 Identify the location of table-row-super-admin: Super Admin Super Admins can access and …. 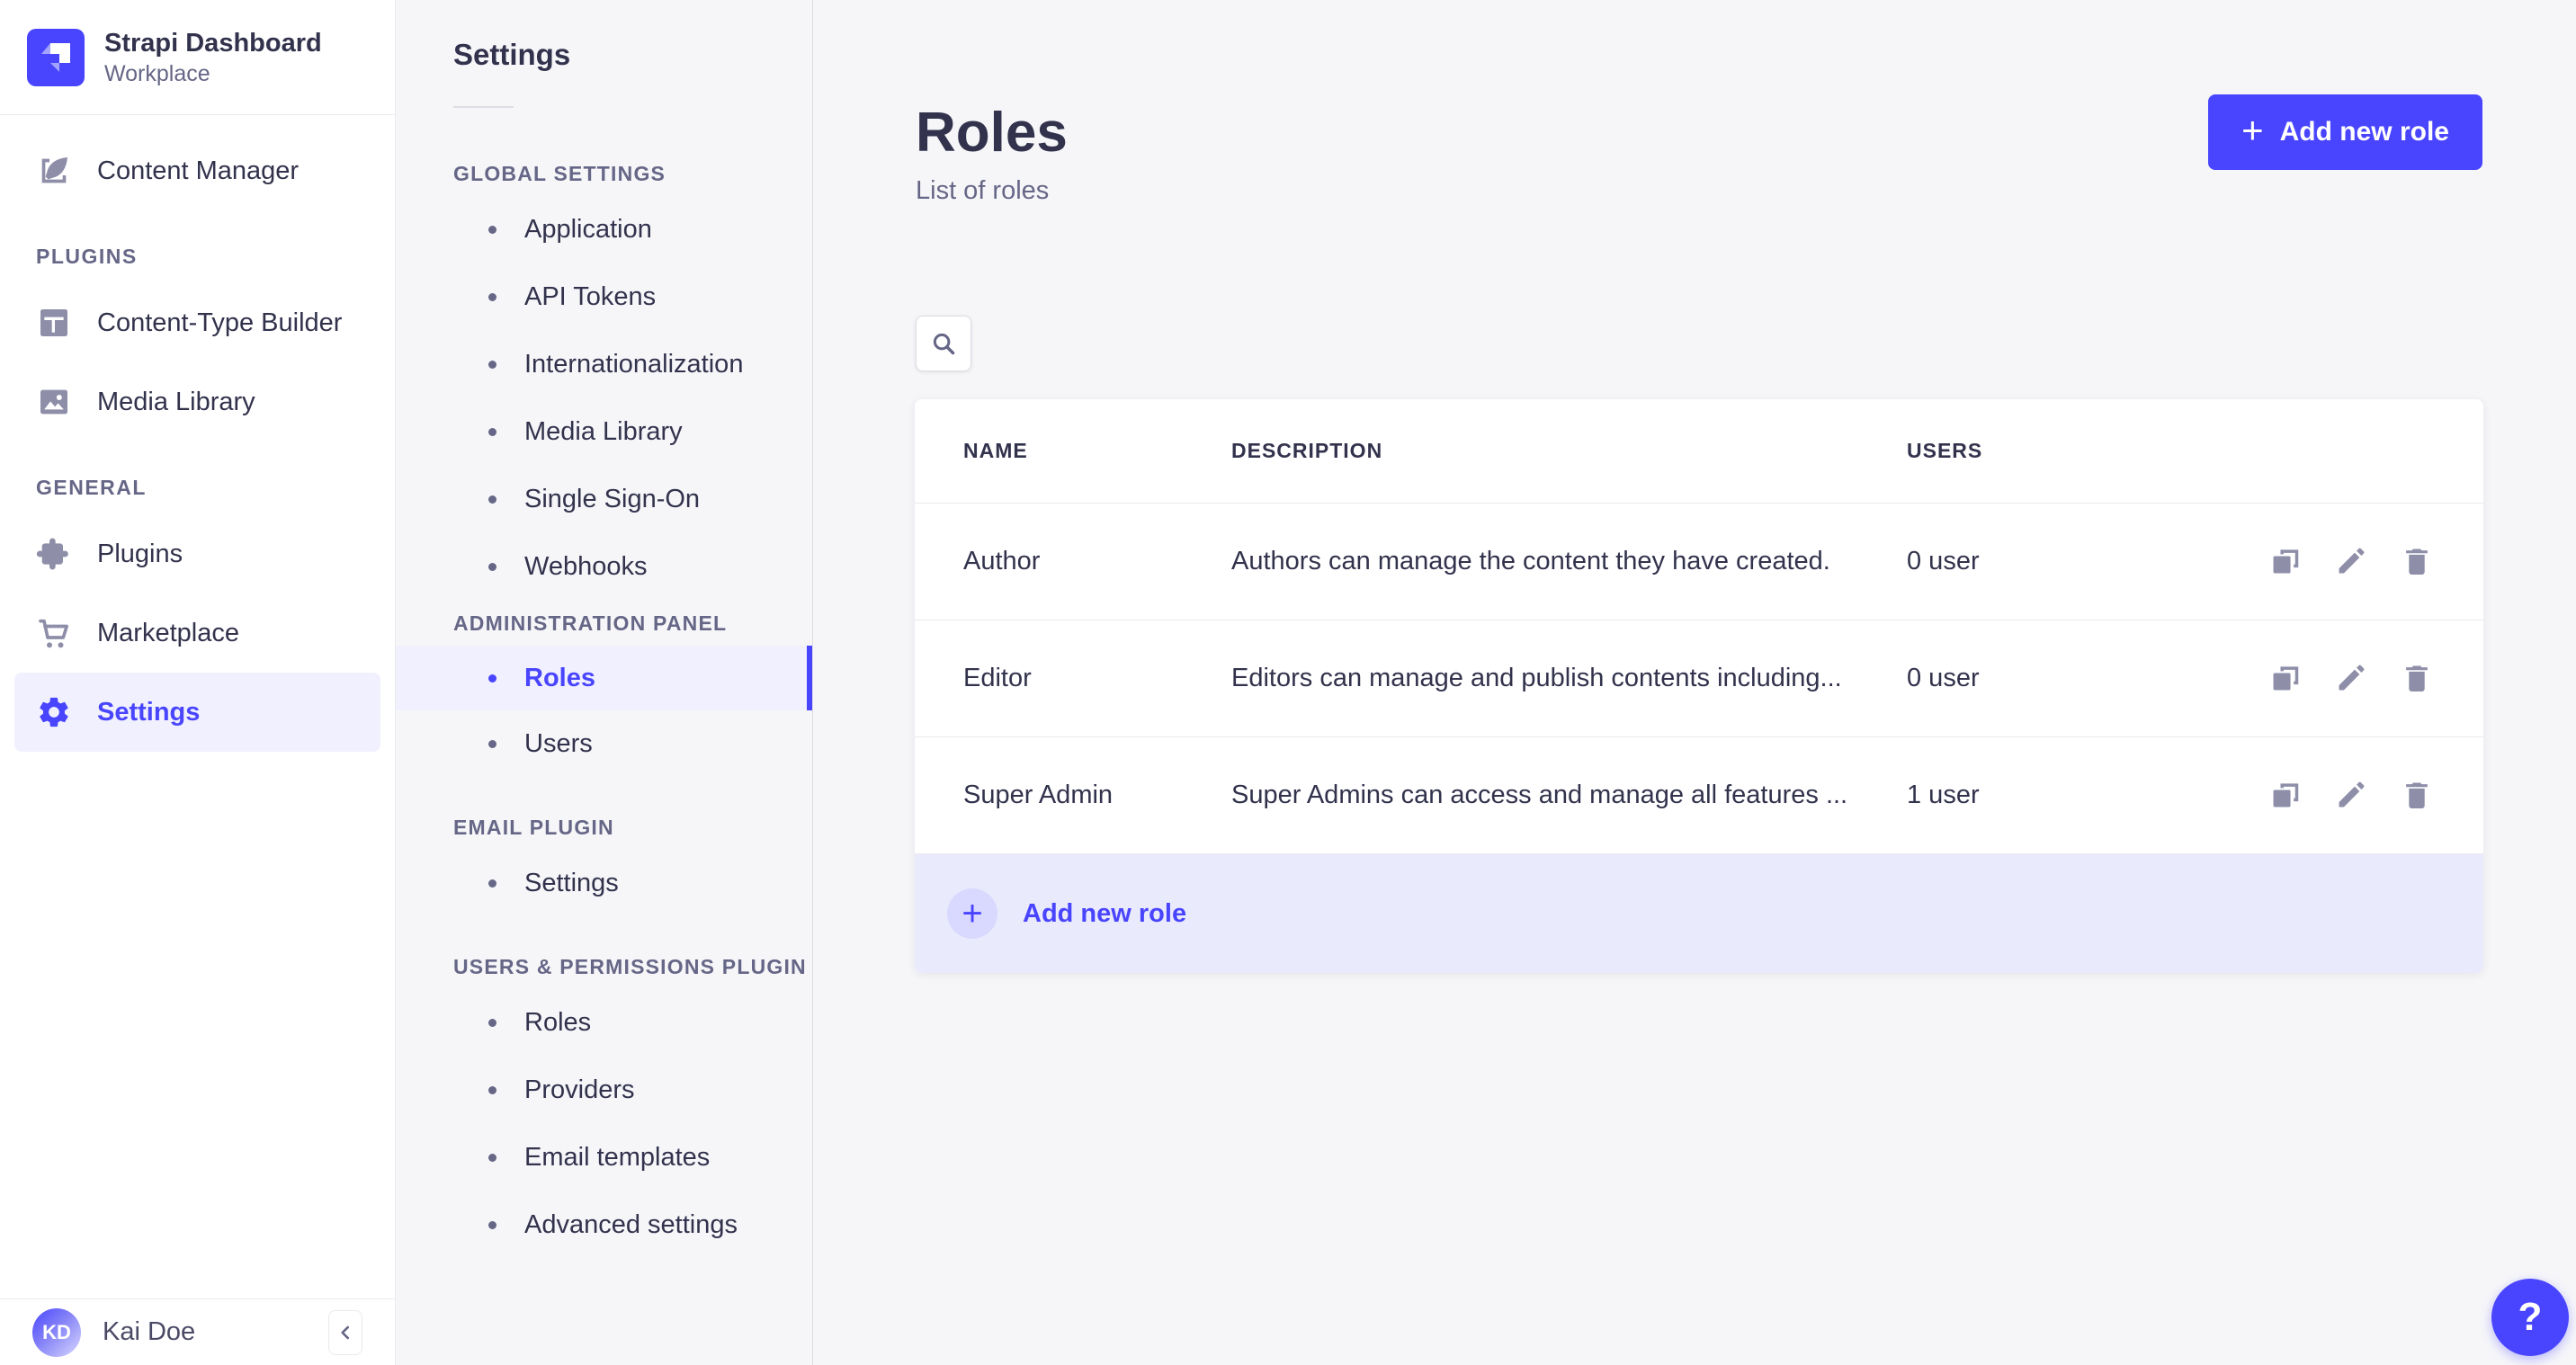
(1699, 796).